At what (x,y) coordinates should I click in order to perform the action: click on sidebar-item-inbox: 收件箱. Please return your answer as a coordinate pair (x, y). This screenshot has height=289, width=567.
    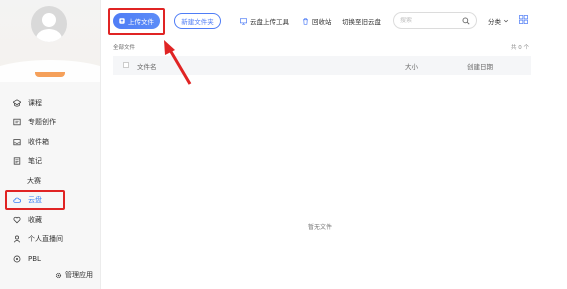
    Looking at the image, I should click on (50, 142).